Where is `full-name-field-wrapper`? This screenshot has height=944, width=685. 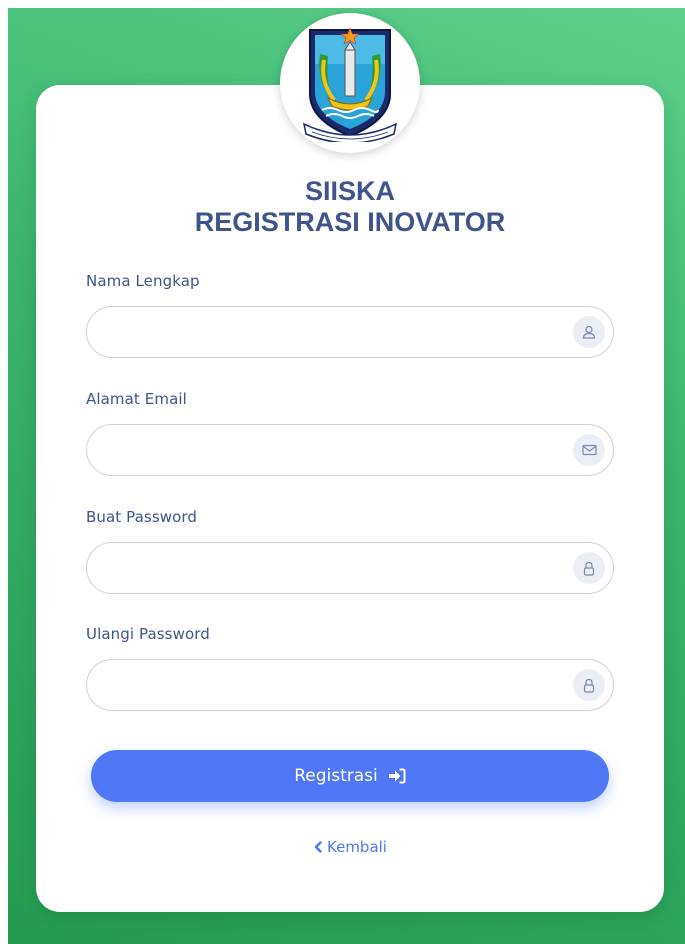 full-name-field-wrapper is located at coordinates (350, 332).